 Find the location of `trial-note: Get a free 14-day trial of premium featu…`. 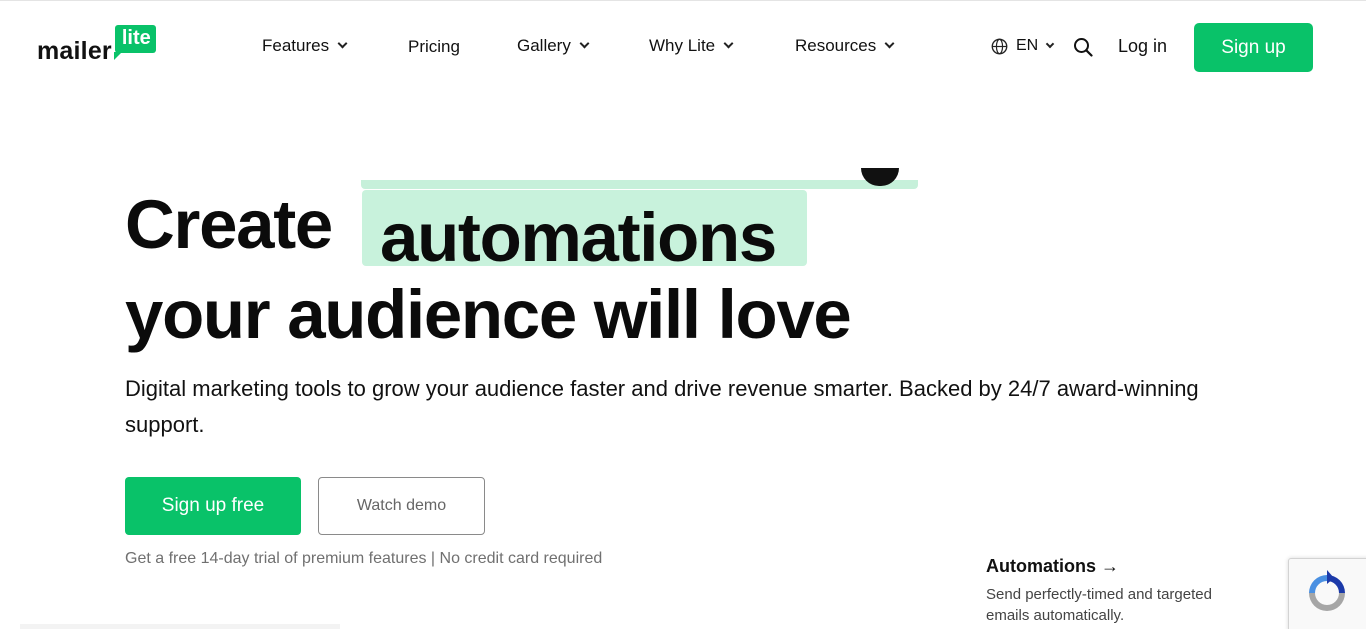

trial-note: Get a free 14-day trial of premium featu… is located at coordinates (364, 558).